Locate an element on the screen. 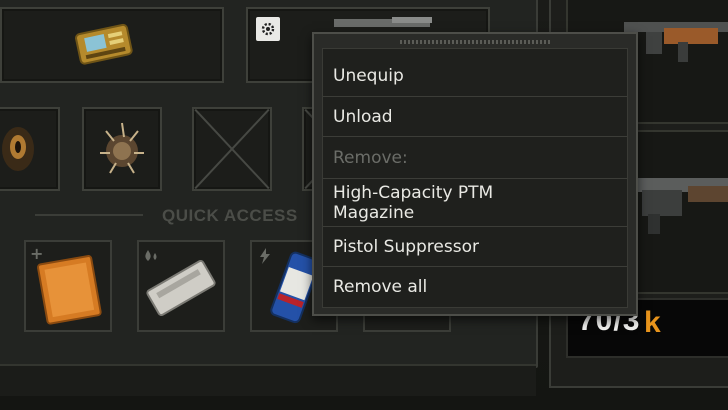  quick-slot-1: + is located at coordinates (68, 286).